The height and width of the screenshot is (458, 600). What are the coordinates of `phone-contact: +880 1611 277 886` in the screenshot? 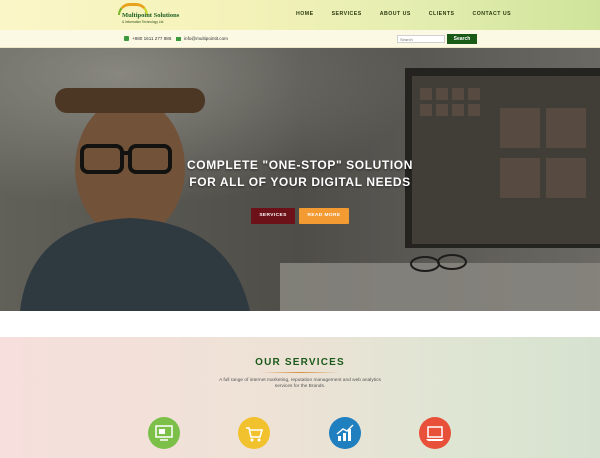 It's located at (147, 38).